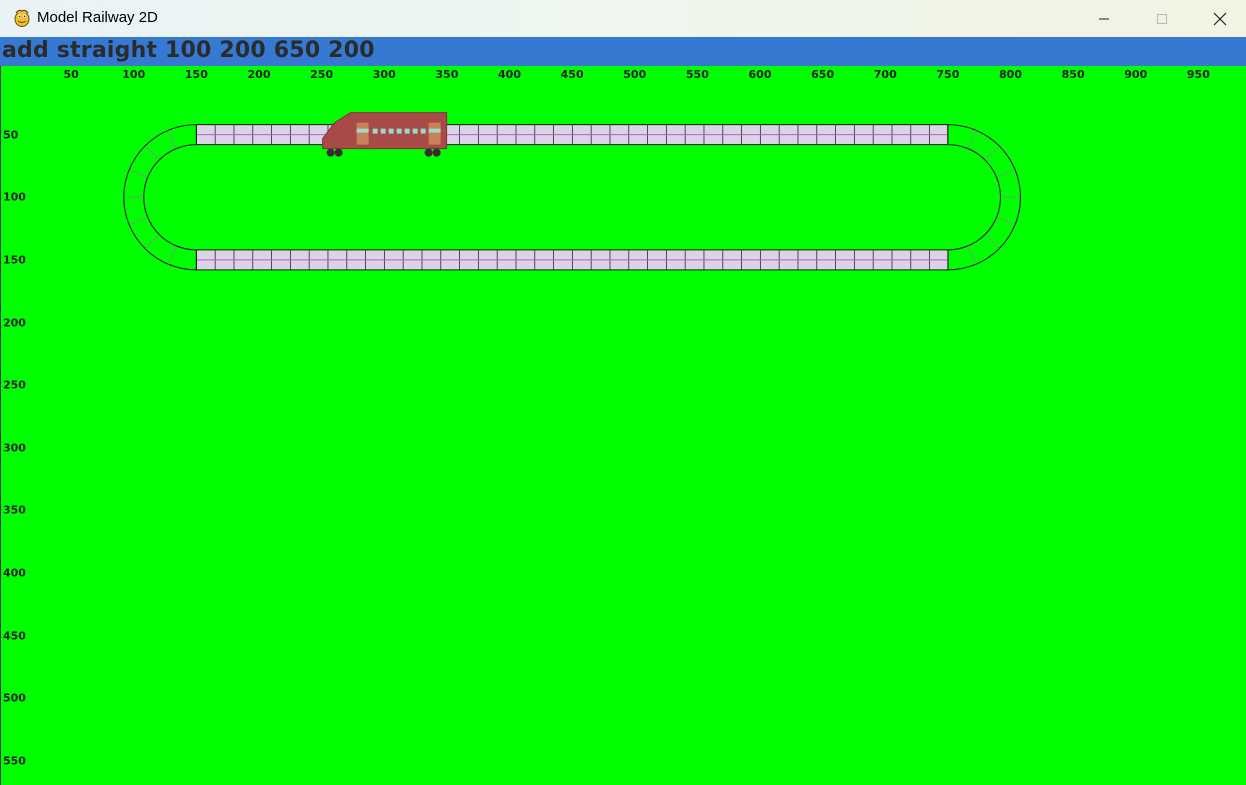 The height and width of the screenshot is (785, 1246). What do you see at coordinates (97, 17) in the screenshot?
I see `window-title: Model Railway 2D` at bounding box center [97, 17].